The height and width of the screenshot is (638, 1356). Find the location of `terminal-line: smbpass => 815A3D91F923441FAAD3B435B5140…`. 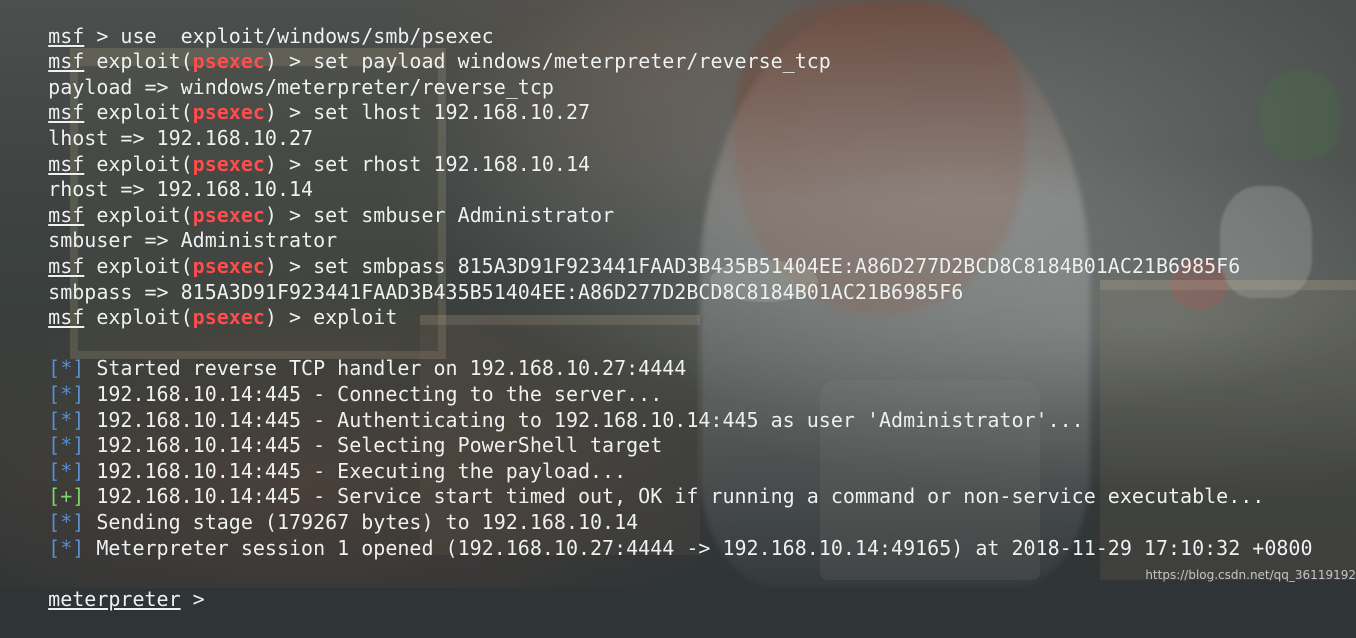

terminal-line: smbpass => 815A3D91F923441FAAD3B435B5140… is located at coordinates (481, 279).